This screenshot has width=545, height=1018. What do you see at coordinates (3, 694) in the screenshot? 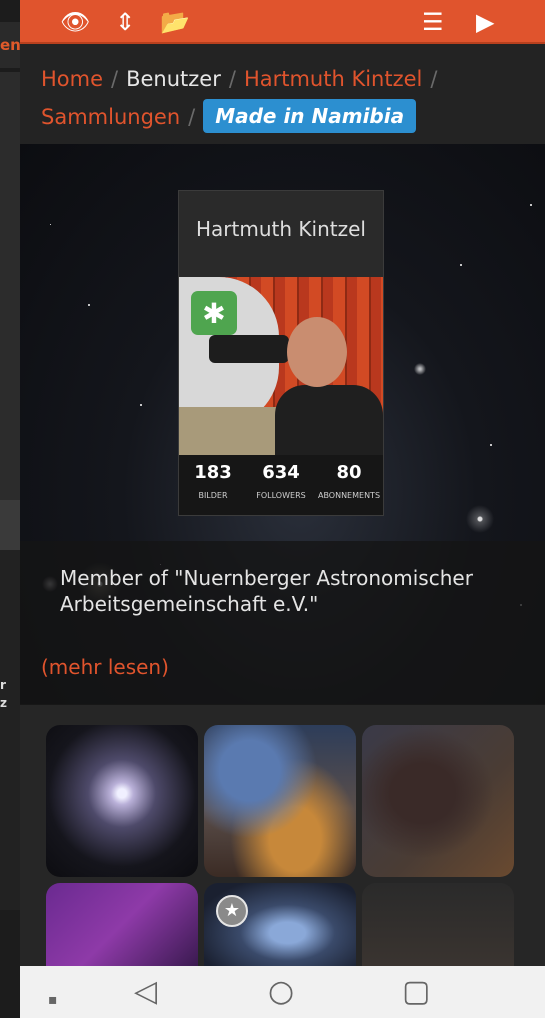
I see `background-app-text: r z` at bounding box center [3, 694].